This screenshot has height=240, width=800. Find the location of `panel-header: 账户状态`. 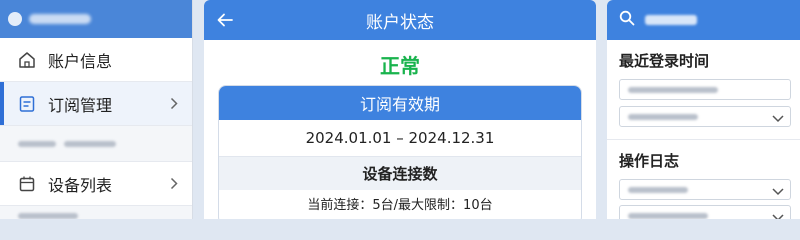

panel-header: 账户状态 is located at coordinates (400, 20).